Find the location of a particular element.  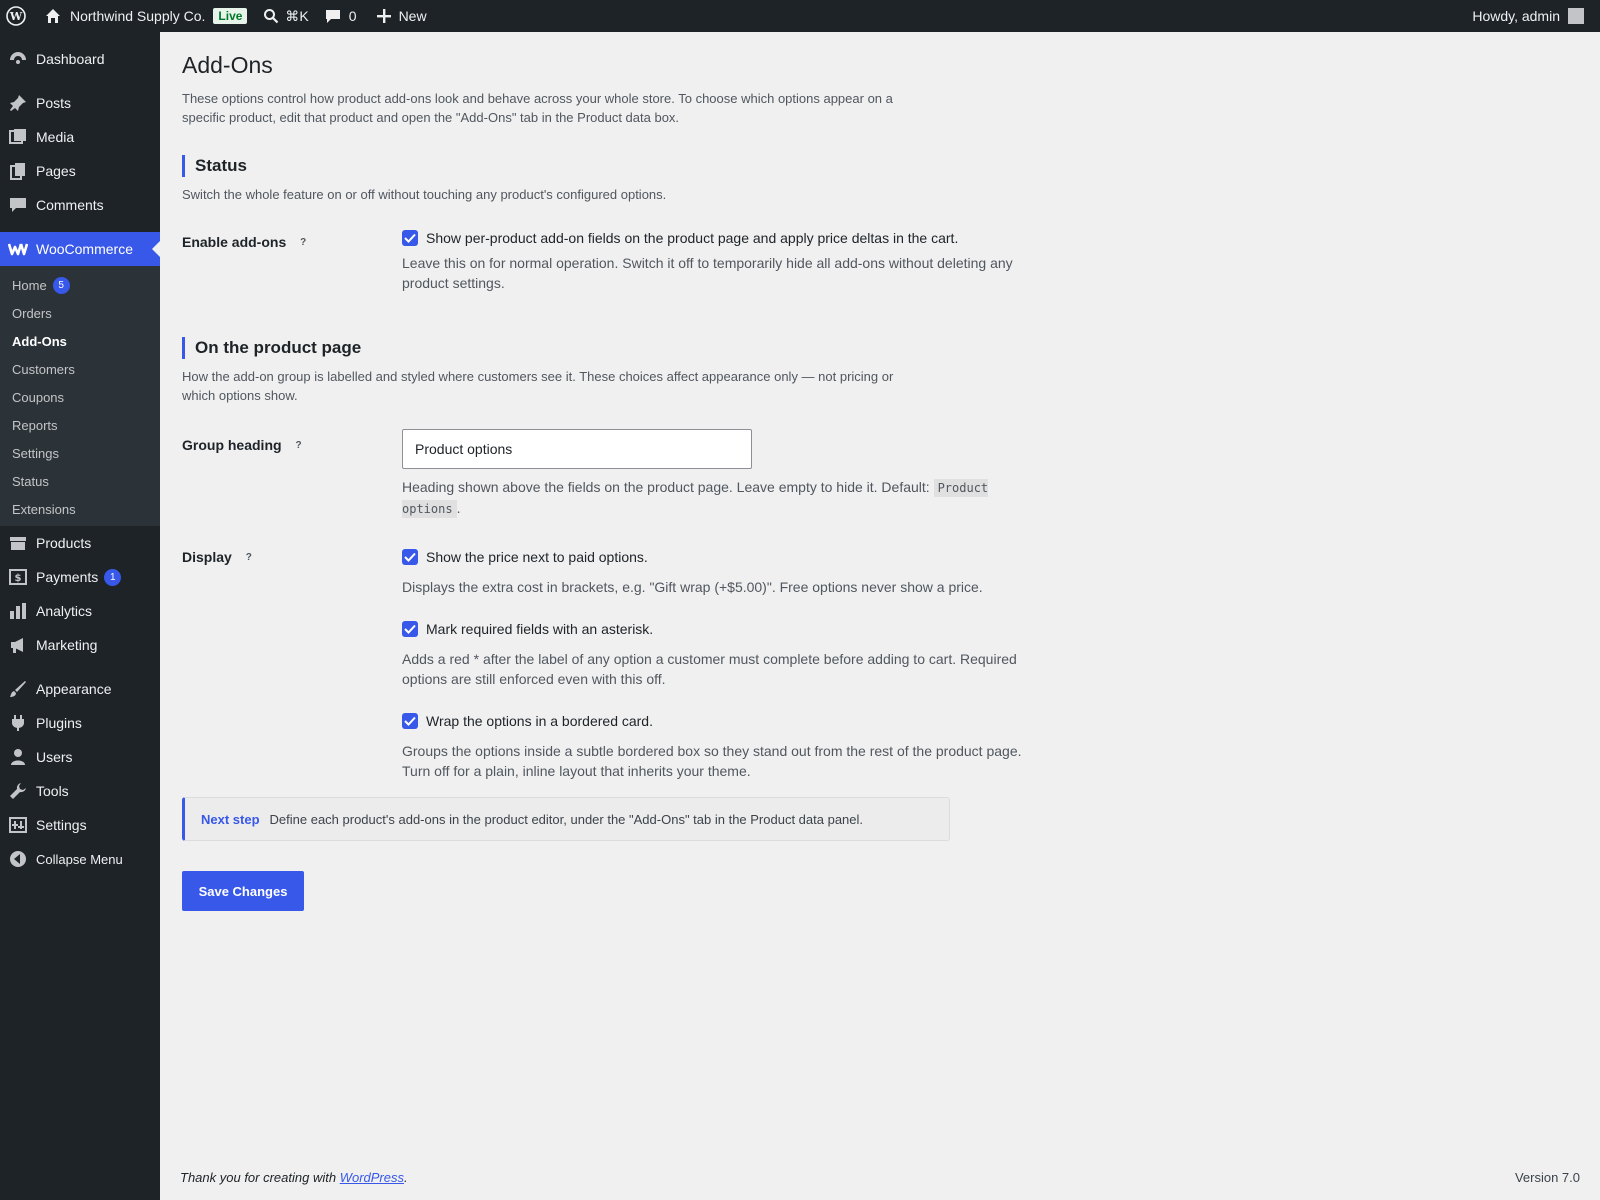

menu-label: Comments is located at coordinates (70, 205).